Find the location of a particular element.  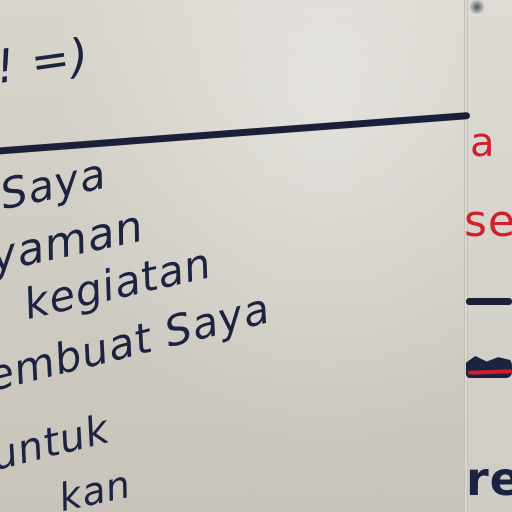

handwritten-red-fragment-a: a is located at coordinates (483, 143).